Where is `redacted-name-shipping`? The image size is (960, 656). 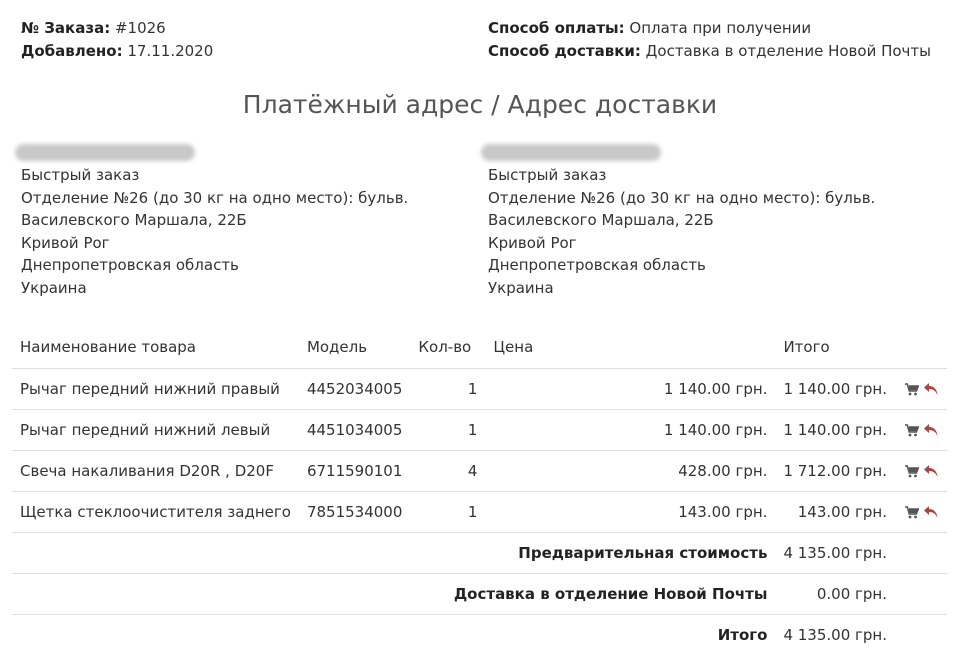
redacted-name-shipping is located at coordinates (571, 152).